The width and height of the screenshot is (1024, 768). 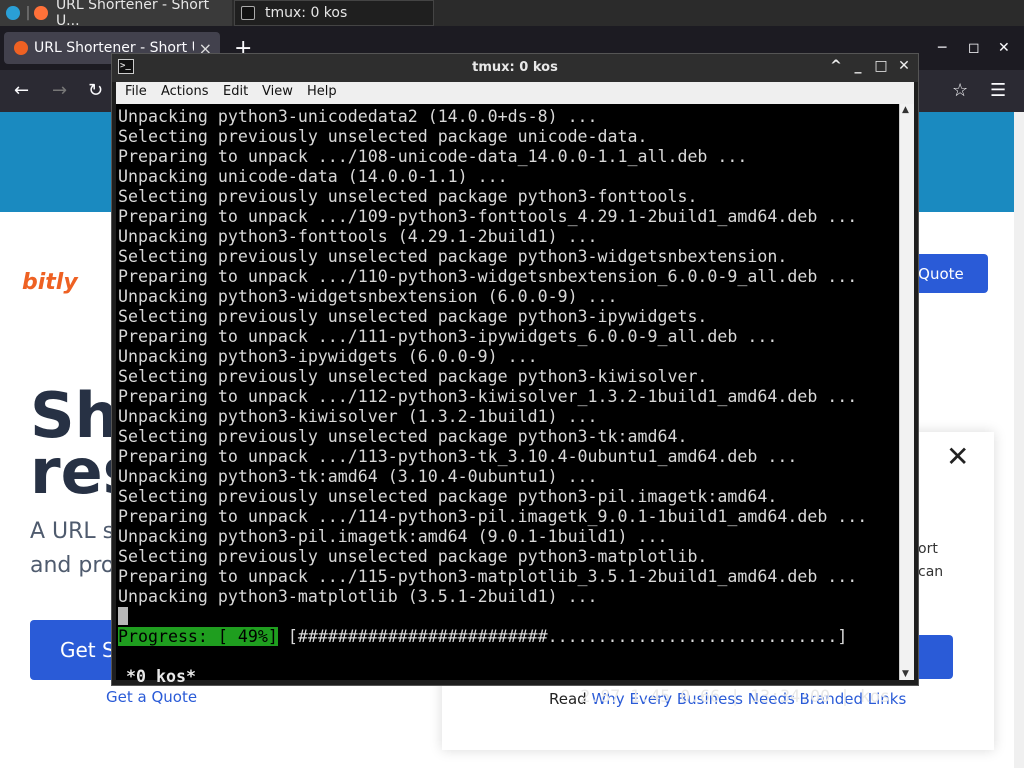 What do you see at coordinates (906, 392) in the screenshot?
I see `terminal-scrollbar: ▲ ▼` at bounding box center [906, 392].